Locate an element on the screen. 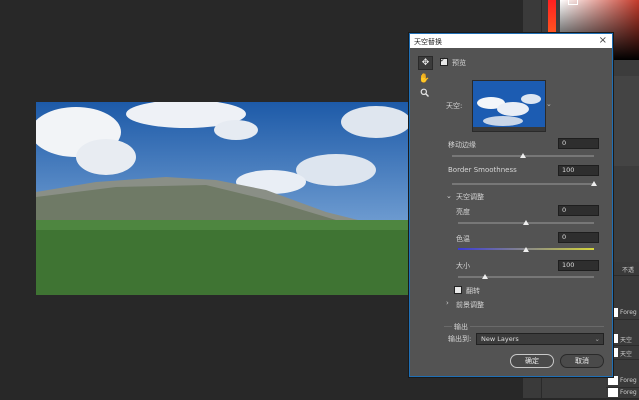 The width and height of the screenshot is (639, 400). output-label: 输出 is located at coordinates (461, 327).